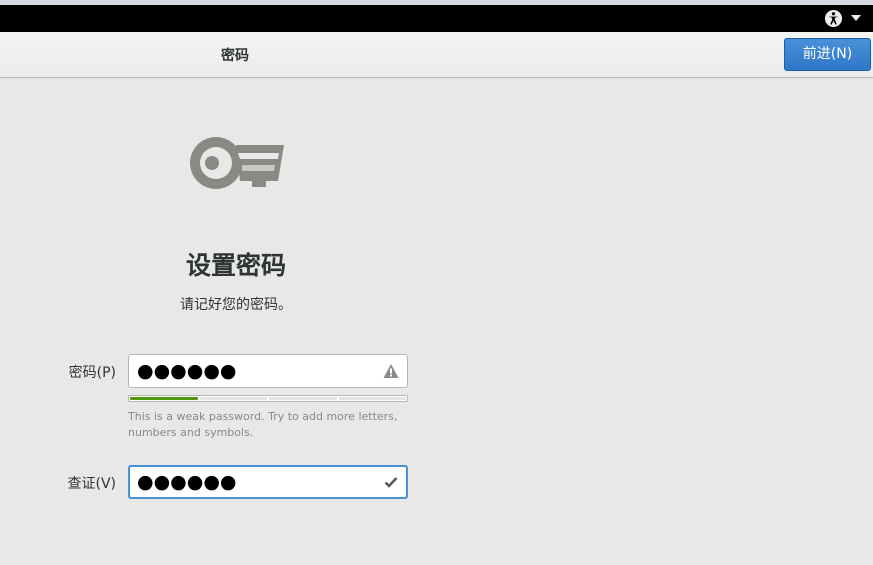 This screenshot has width=873, height=565. What do you see at coordinates (91, 484) in the screenshot?
I see `confirm-label: 查证(V)` at bounding box center [91, 484].